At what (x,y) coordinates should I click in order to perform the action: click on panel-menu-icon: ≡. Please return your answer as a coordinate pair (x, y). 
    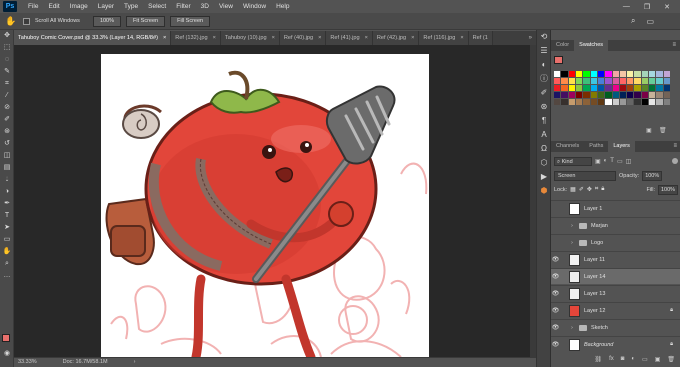
    Looking at the image, I should click on (676, 45).